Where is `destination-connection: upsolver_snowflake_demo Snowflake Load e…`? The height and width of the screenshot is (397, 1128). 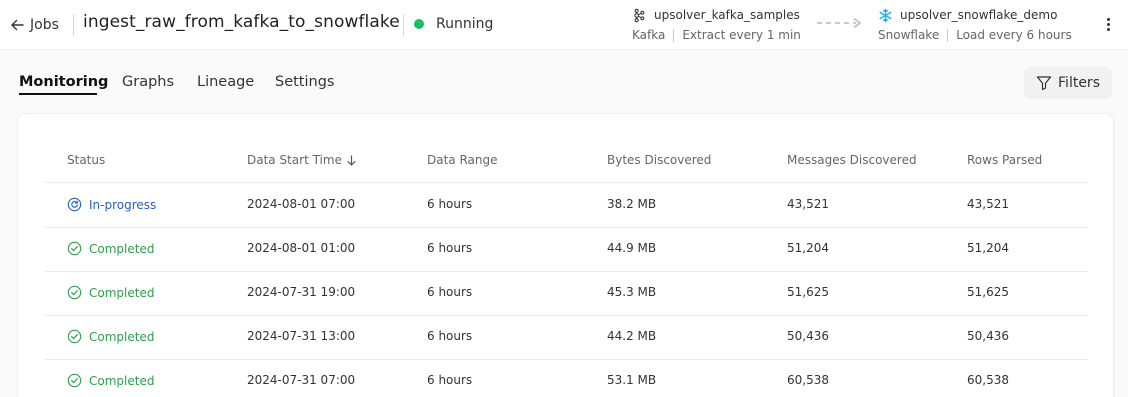
destination-connection: upsolver_snowflake_demo Snowflake Load e… is located at coordinates (983, 25).